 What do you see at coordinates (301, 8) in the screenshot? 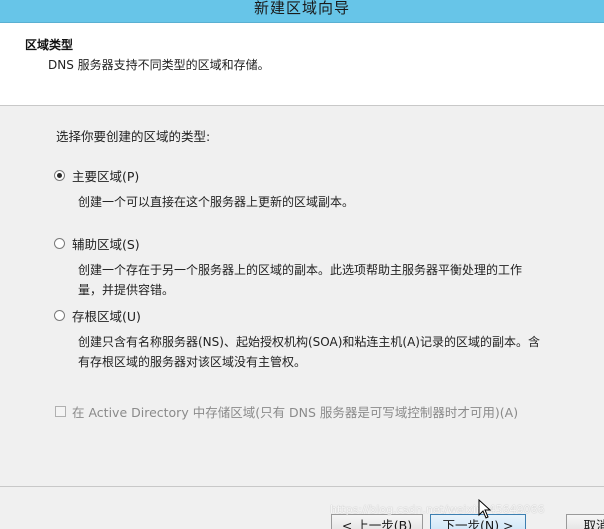
I see `window-title: 新建区域向导` at bounding box center [301, 8].